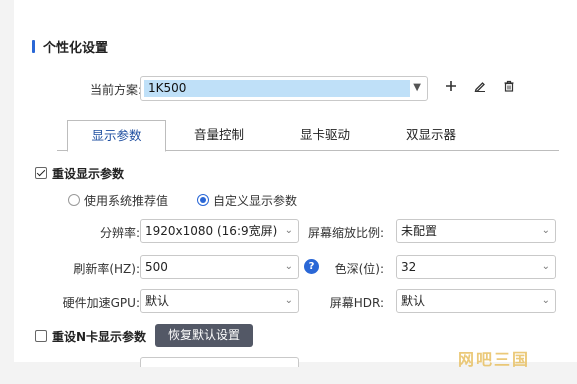  I want to click on partial-select, so click(219, 362).